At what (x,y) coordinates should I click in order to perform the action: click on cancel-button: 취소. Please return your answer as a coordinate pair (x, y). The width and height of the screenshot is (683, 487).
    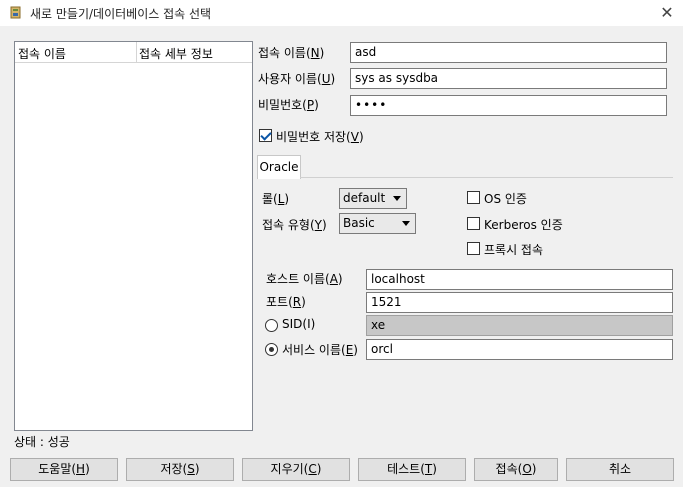
    Looking at the image, I should click on (620, 469).